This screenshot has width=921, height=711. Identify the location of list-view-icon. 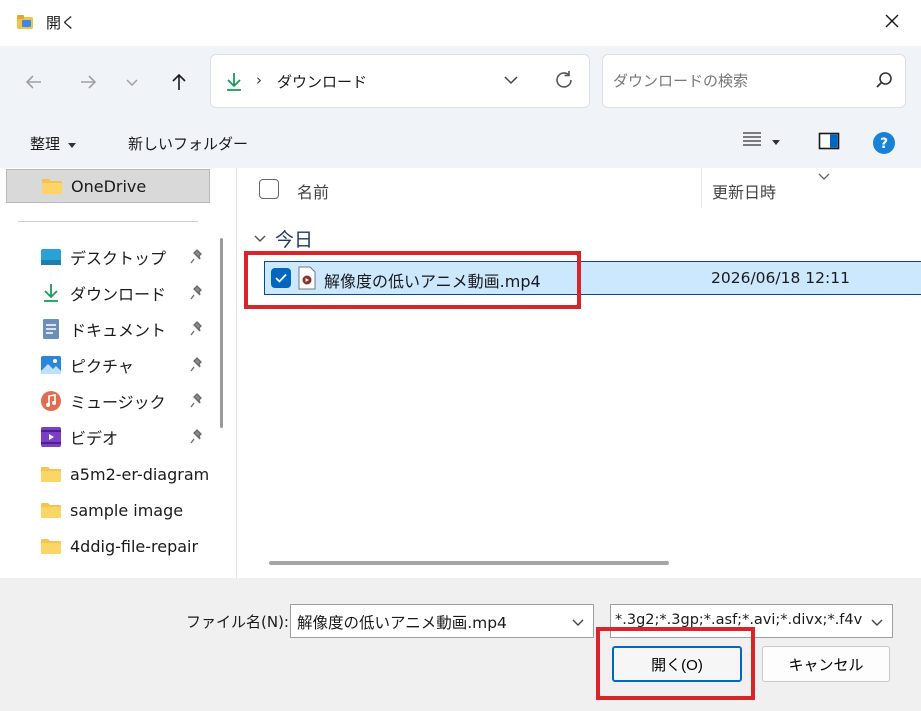
(752, 141).